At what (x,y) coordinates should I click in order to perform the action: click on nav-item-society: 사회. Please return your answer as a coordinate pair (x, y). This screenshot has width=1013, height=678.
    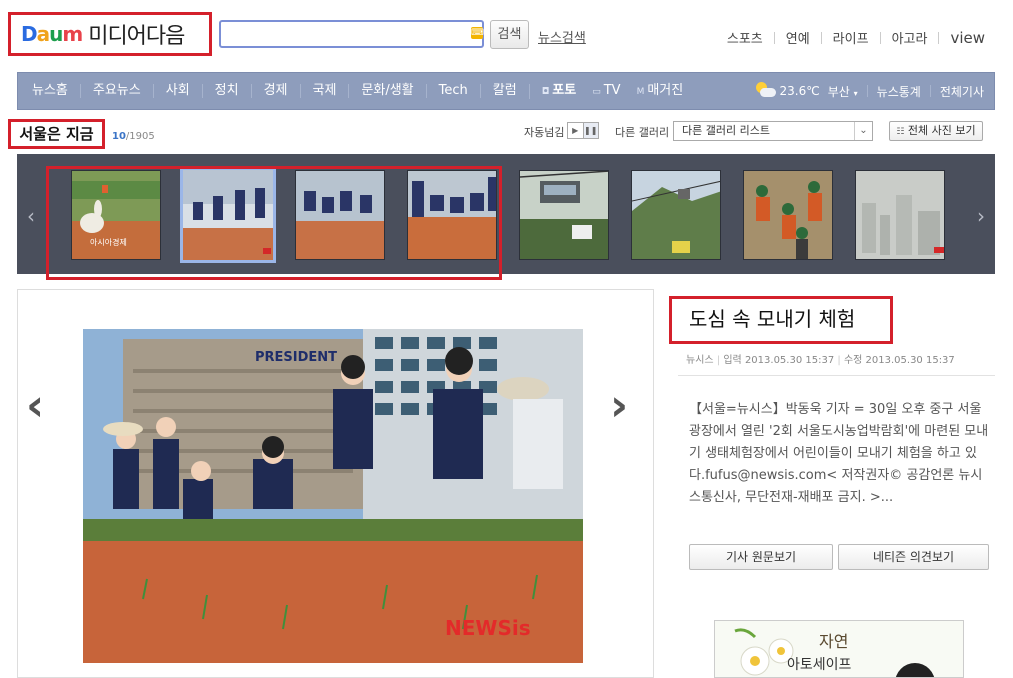
    Looking at the image, I should click on (177, 91).